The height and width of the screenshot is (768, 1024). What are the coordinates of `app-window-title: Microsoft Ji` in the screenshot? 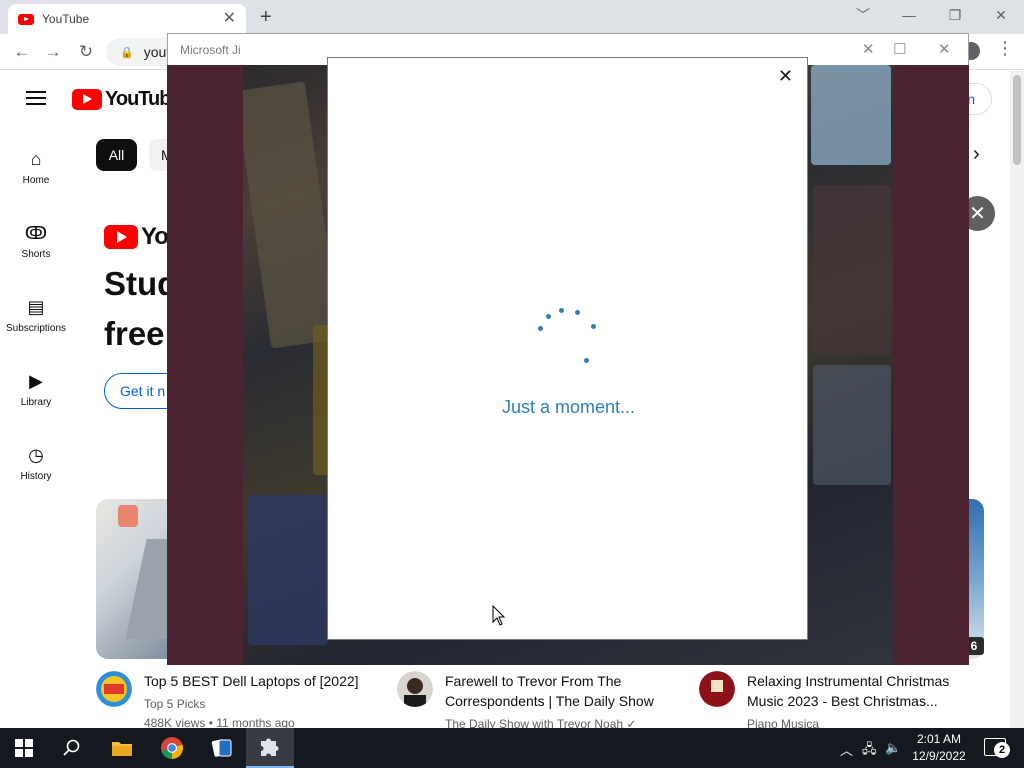 It's located at (210, 50).